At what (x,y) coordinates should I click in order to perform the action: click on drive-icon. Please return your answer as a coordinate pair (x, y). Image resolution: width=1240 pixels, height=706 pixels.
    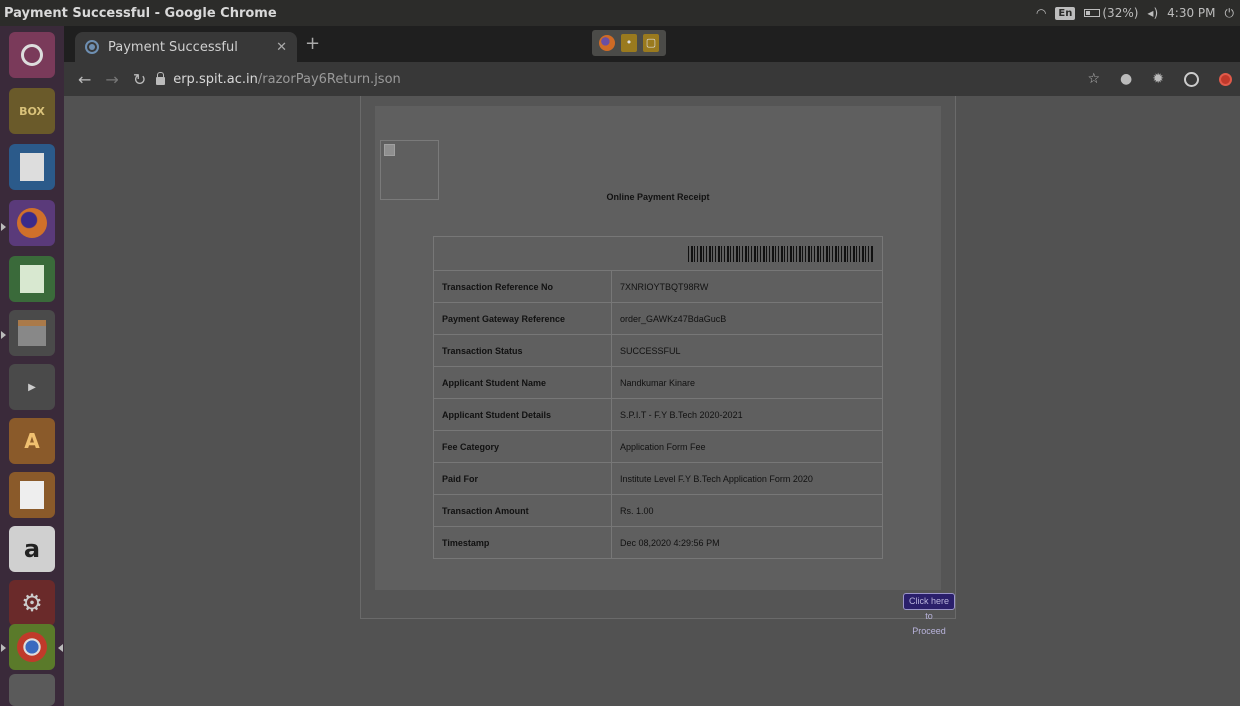
    Looking at the image, I should click on (32, 690).